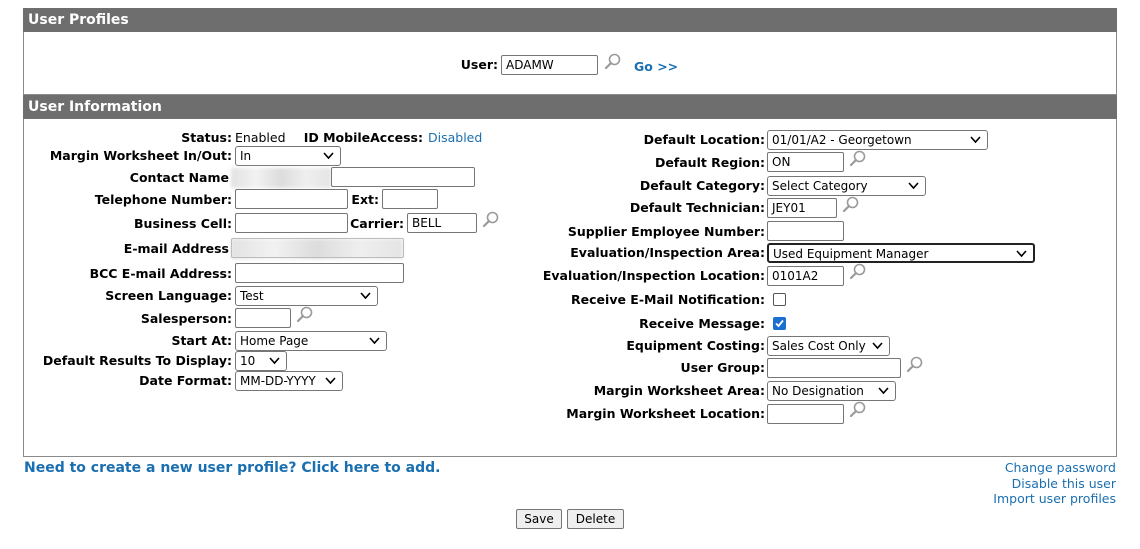  I want to click on checkmark-icon, so click(779, 323).